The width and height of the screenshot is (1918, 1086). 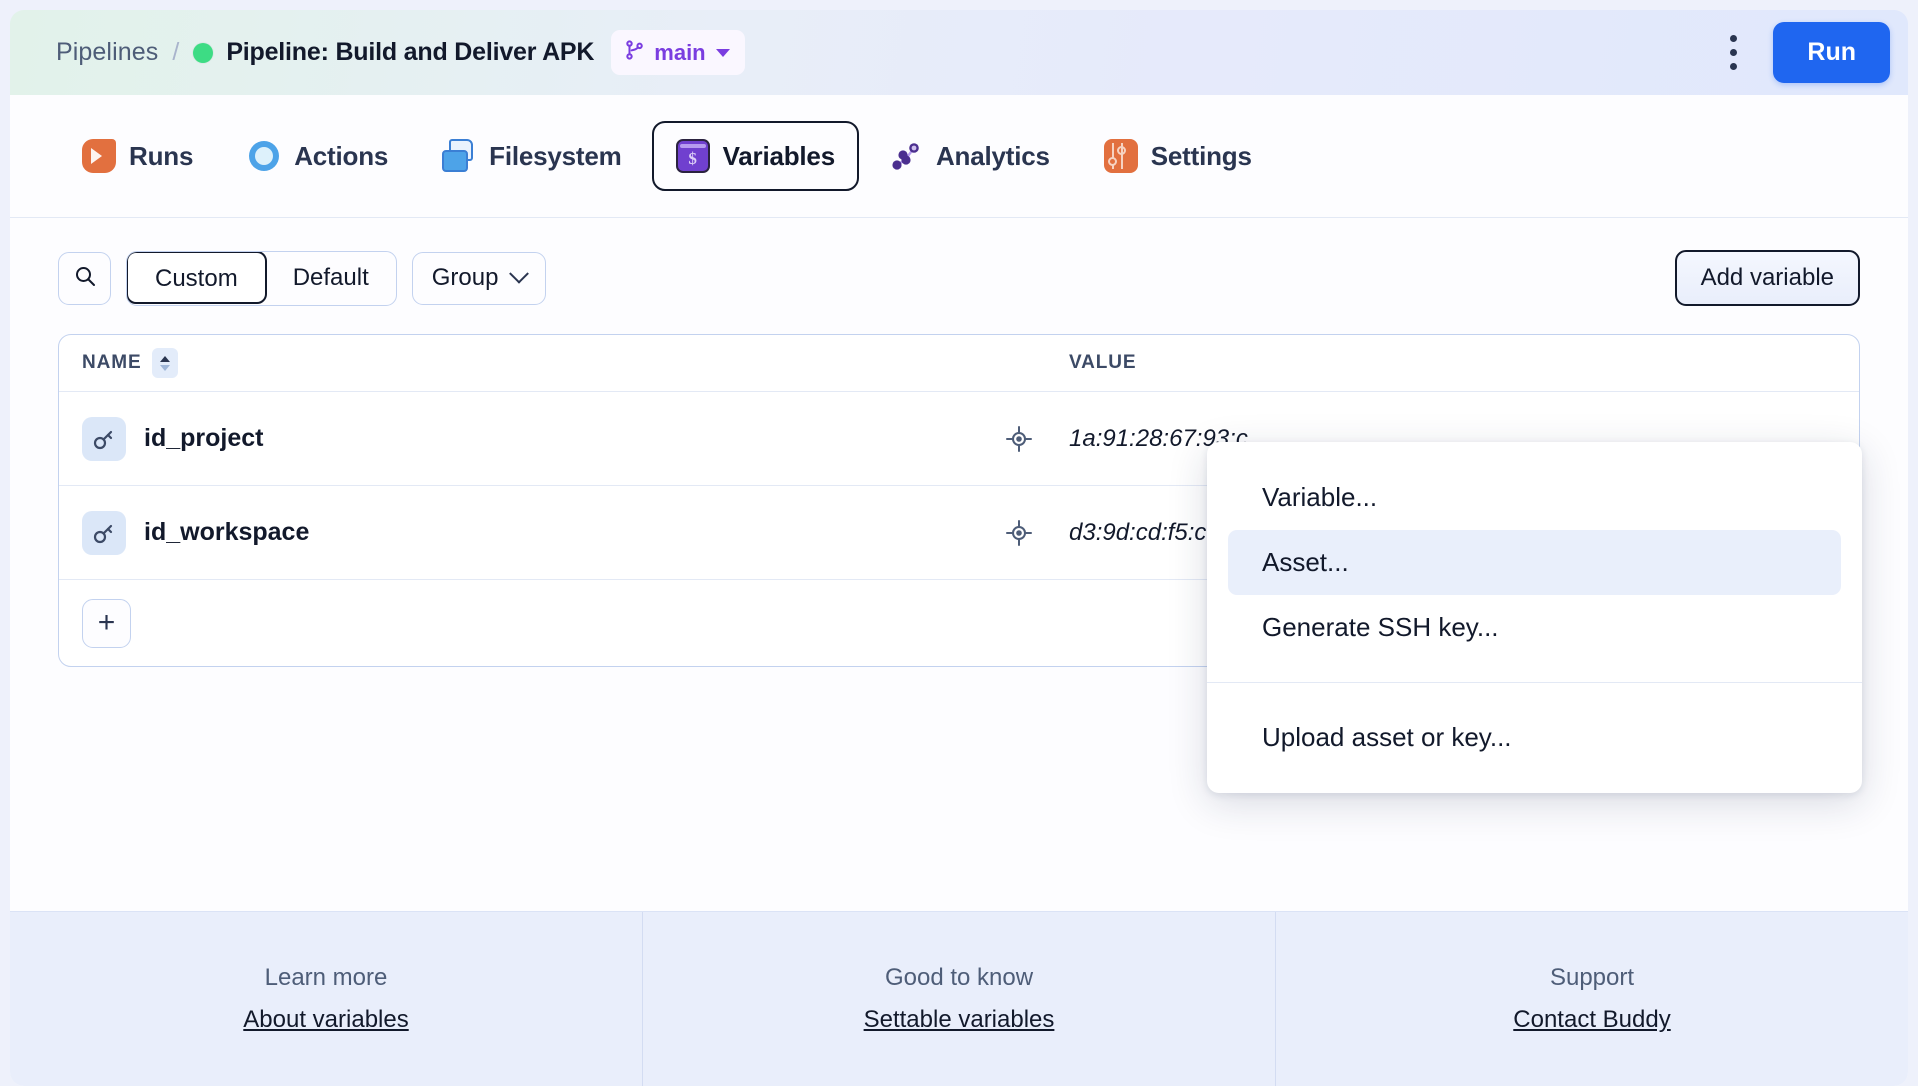 What do you see at coordinates (959, 1020) in the screenshot?
I see `footer-link-settable-variables: Settable variables` at bounding box center [959, 1020].